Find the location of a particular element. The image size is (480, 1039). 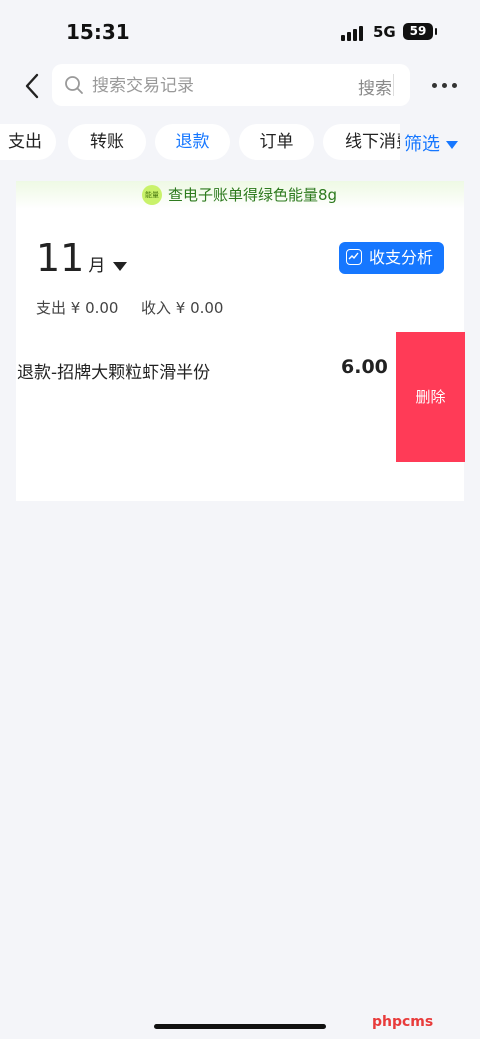

chevron-left-icon is located at coordinates (32, 86).